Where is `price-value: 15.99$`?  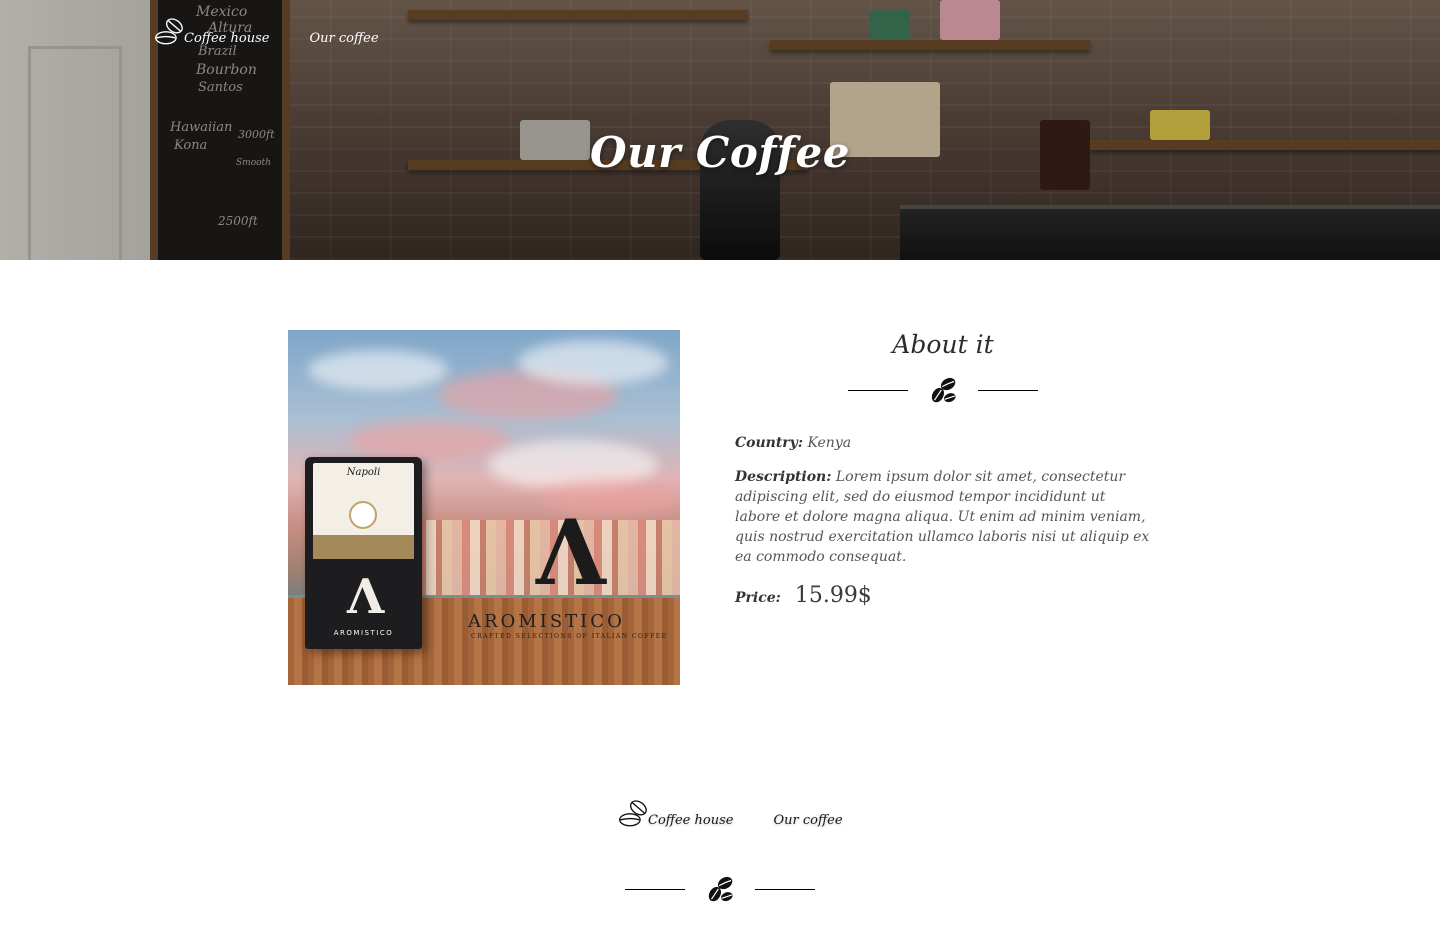 price-value: 15.99$ is located at coordinates (833, 595).